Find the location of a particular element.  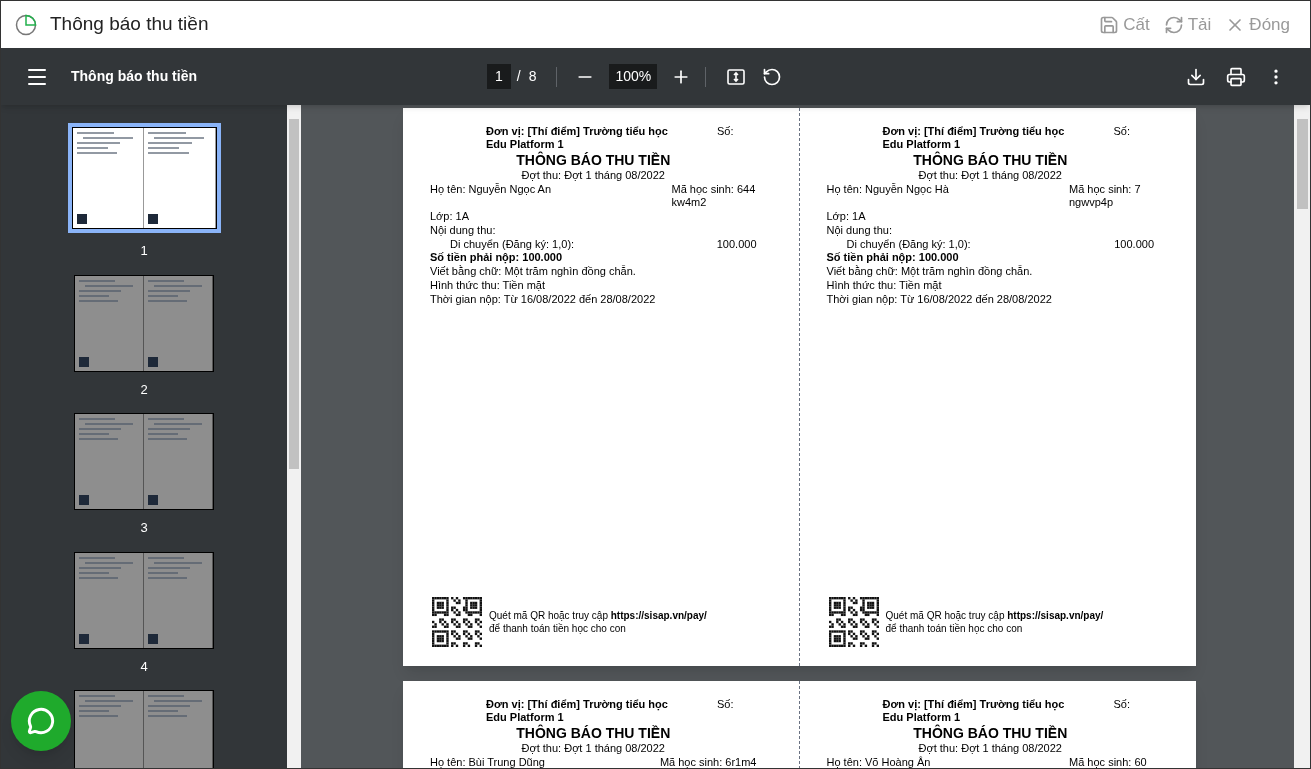

student-id: Mã học sinh: 7 is located at coordinates (1105, 189).